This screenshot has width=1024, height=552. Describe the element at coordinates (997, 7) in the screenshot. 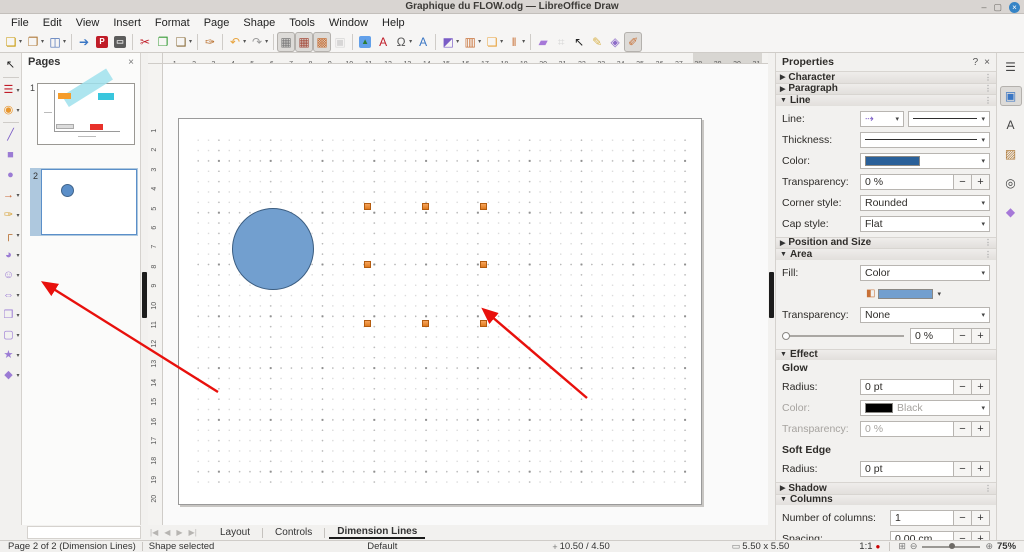

I see `maximize-button: ▢` at that location.